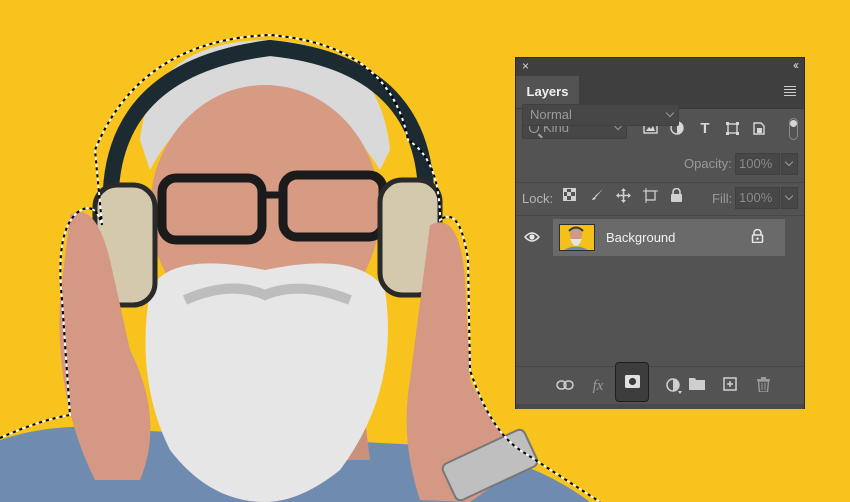 The width and height of the screenshot is (850, 502). Describe the element at coordinates (796, 65) in the screenshot. I see `collapse-icon: ‹‹` at that location.